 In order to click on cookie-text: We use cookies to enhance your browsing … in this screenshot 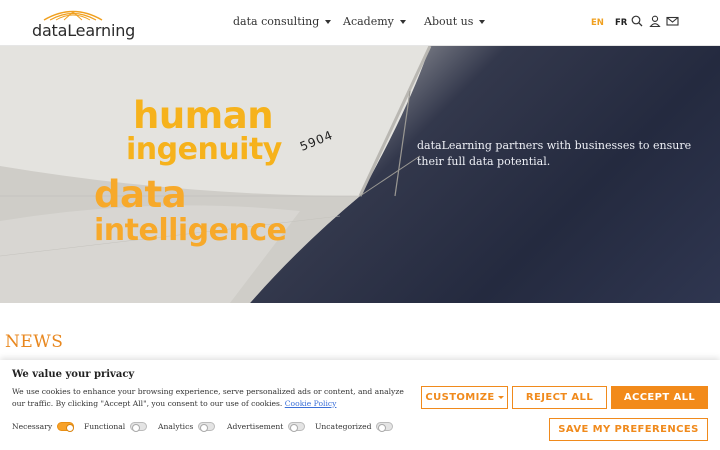, I will do `click(208, 397)`.